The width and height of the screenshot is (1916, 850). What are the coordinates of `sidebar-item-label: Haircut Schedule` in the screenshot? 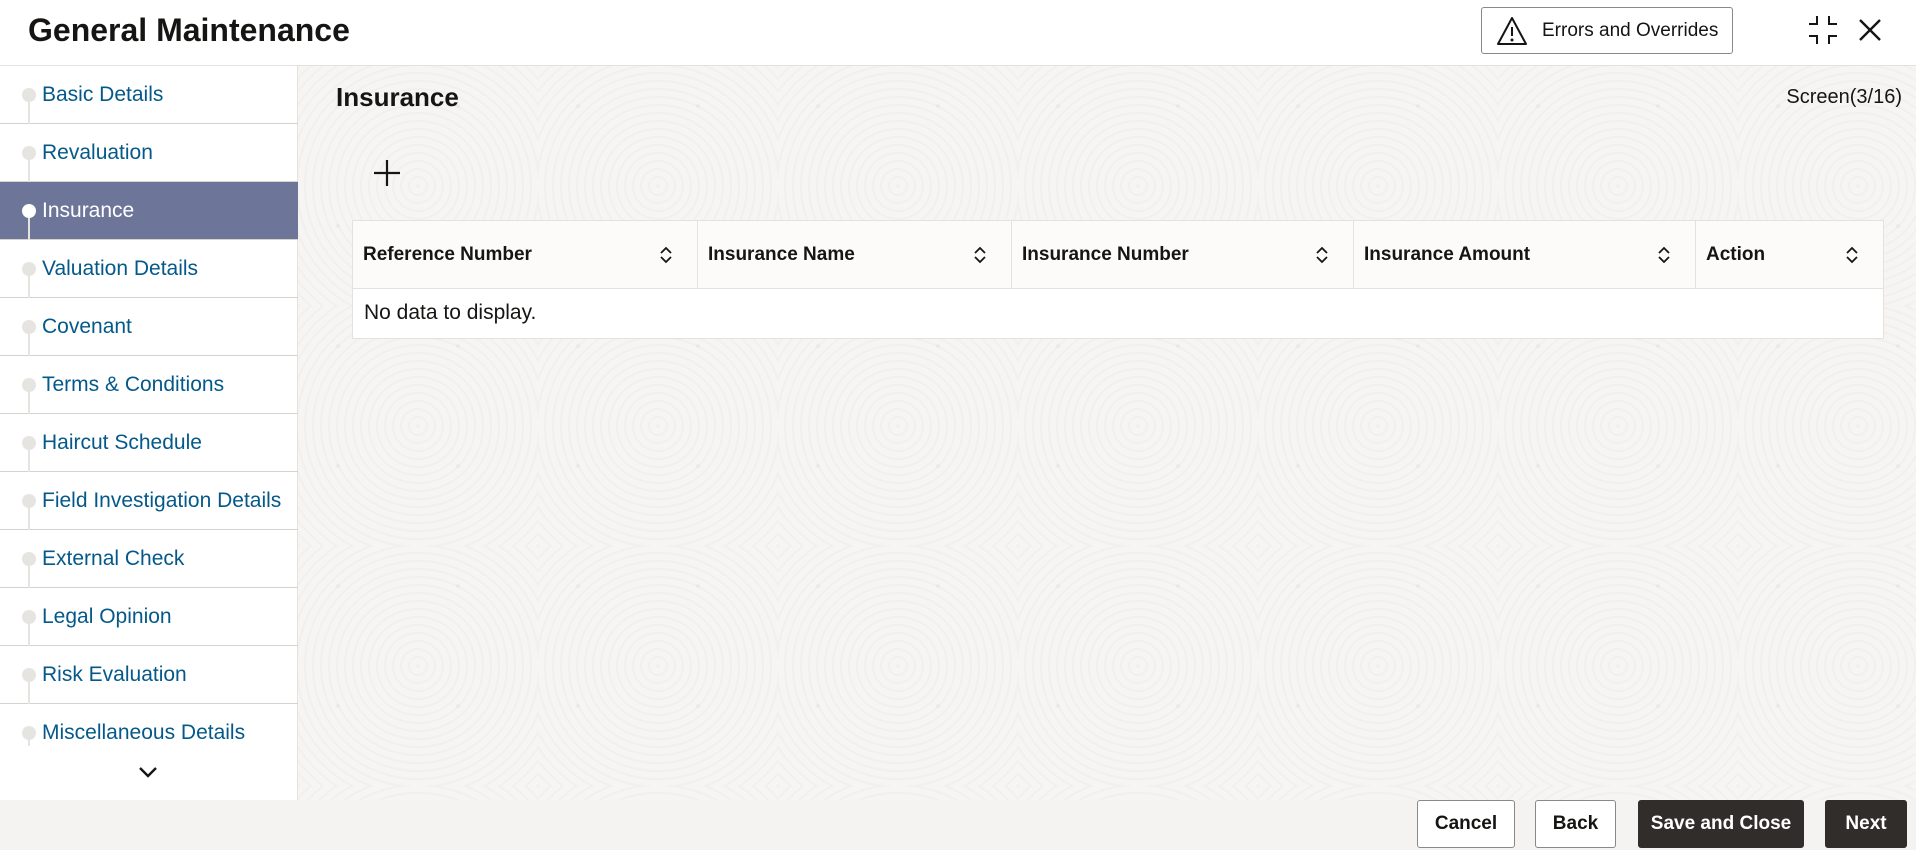 It's located at (122, 442).